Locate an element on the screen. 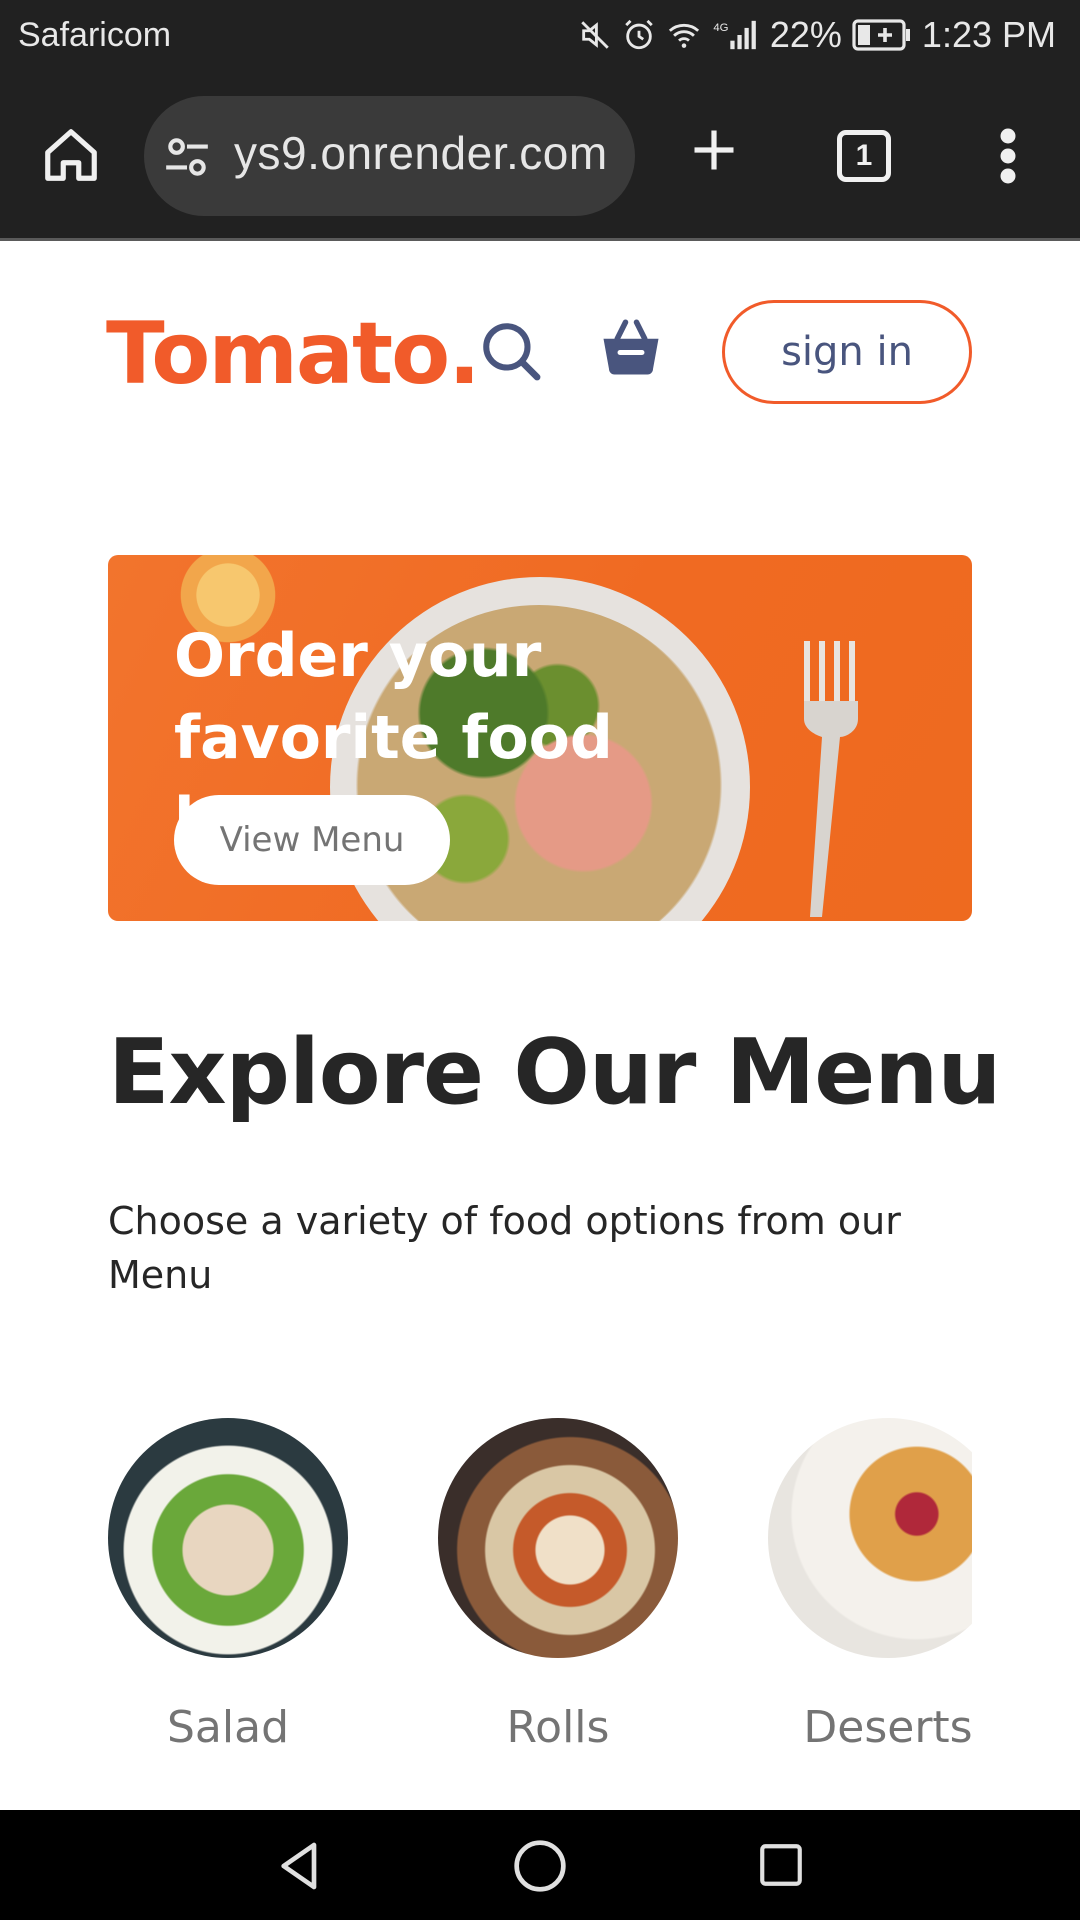 Image resolution: width=1080 pixels, height=1920 pixels. fork-image is located at coordinates (831, 779).